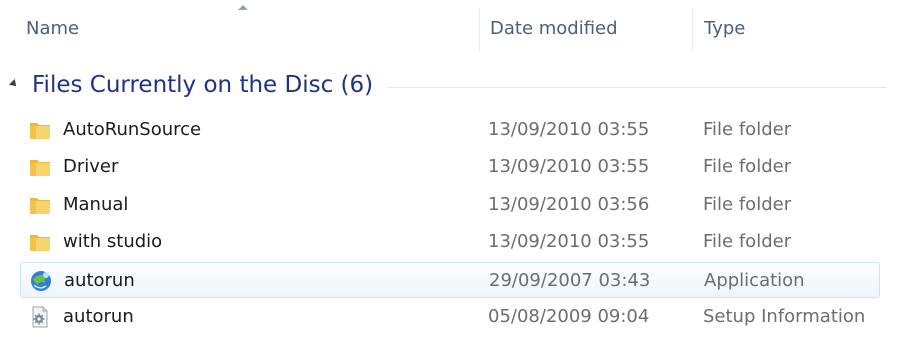 This screenshot has width=897, height=343. Describe the element at coordinates (784, 316) in the screenshot. I see `file-type: Setup Information` at that location.